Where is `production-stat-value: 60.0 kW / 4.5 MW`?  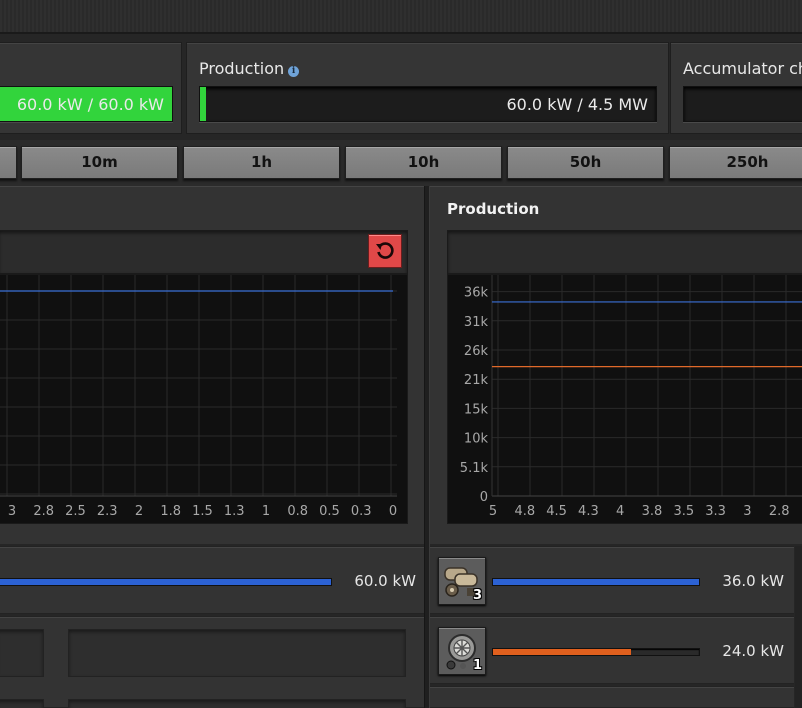
production-stat-value: 60.0 kW / 4.5 MW is located at coordinates (577, 104).